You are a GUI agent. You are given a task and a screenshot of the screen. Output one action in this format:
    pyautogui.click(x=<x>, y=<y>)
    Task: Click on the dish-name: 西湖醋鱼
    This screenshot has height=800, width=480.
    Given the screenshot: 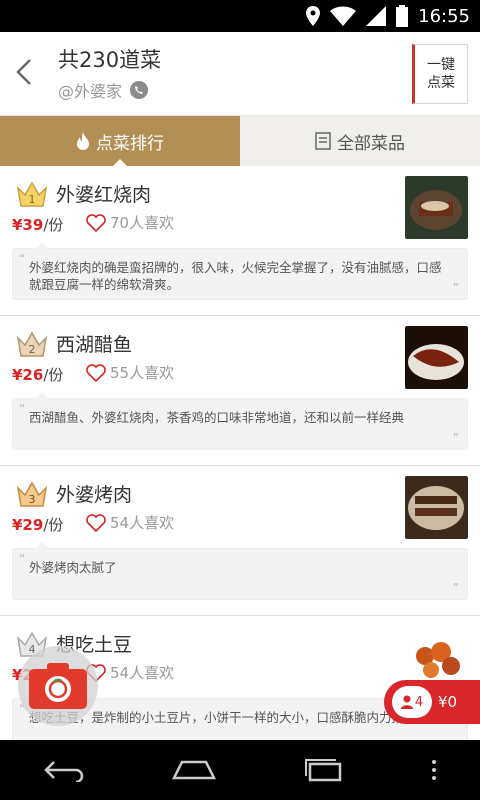 What is the action you would take?
    pyautogui.click(x=94, y=345)
    